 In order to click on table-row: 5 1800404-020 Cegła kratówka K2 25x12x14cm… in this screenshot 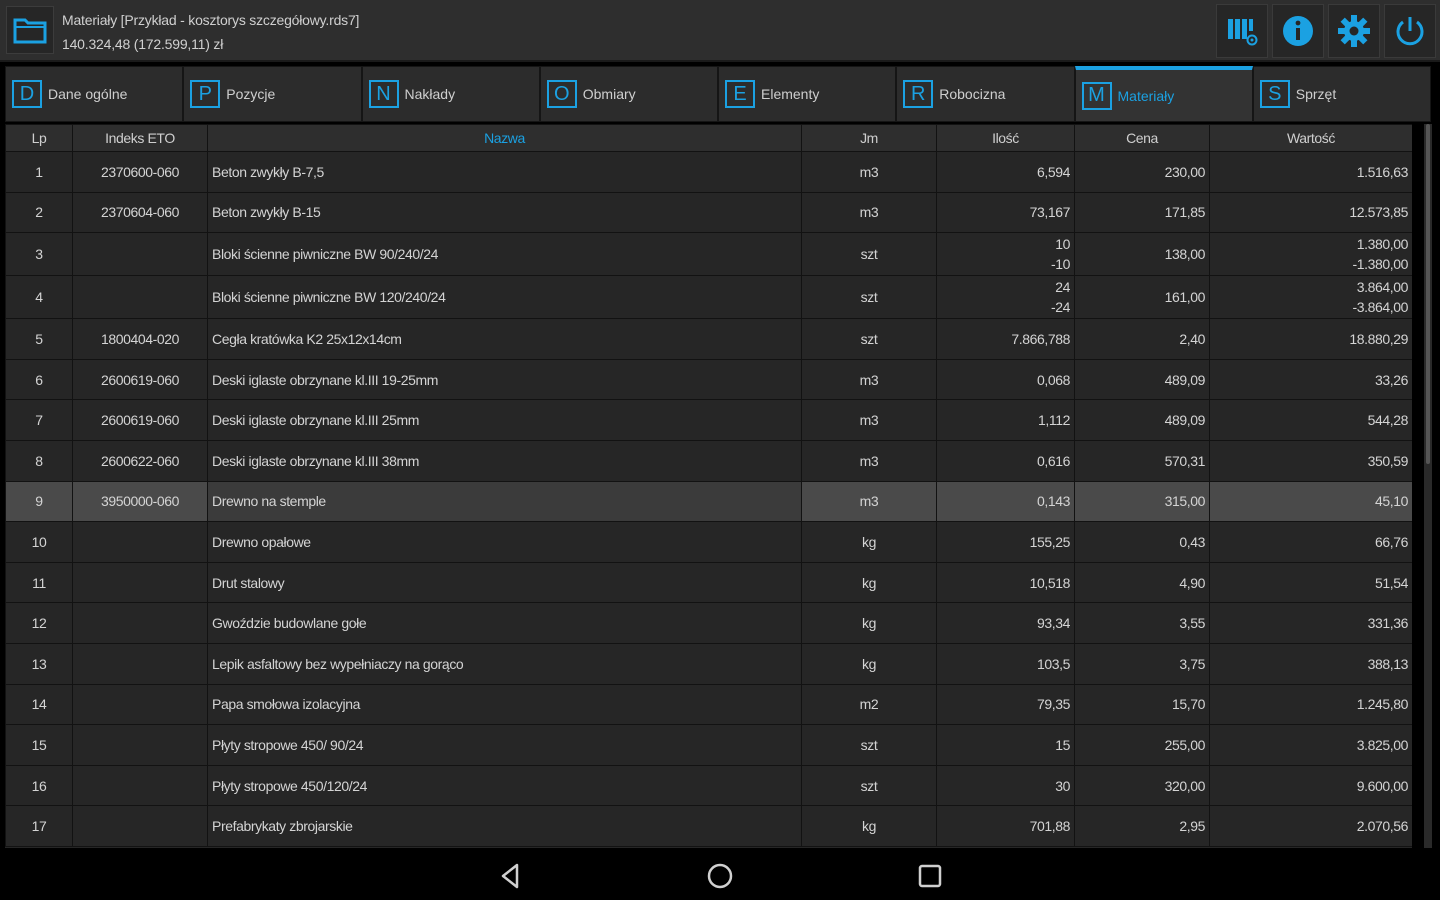, I will do `click(708, 339)`.